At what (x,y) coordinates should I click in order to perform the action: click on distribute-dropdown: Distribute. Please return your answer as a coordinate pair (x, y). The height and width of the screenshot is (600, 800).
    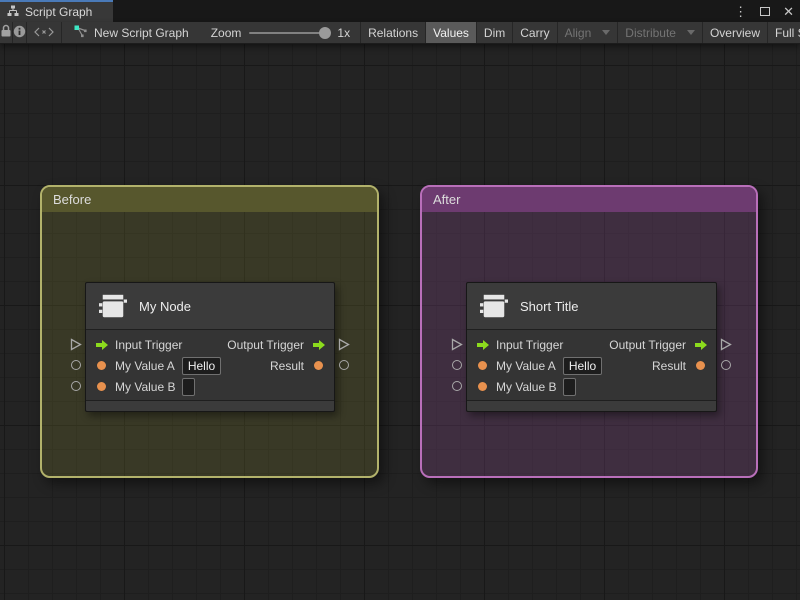
    Looking at the image, I should click on (660, 32).